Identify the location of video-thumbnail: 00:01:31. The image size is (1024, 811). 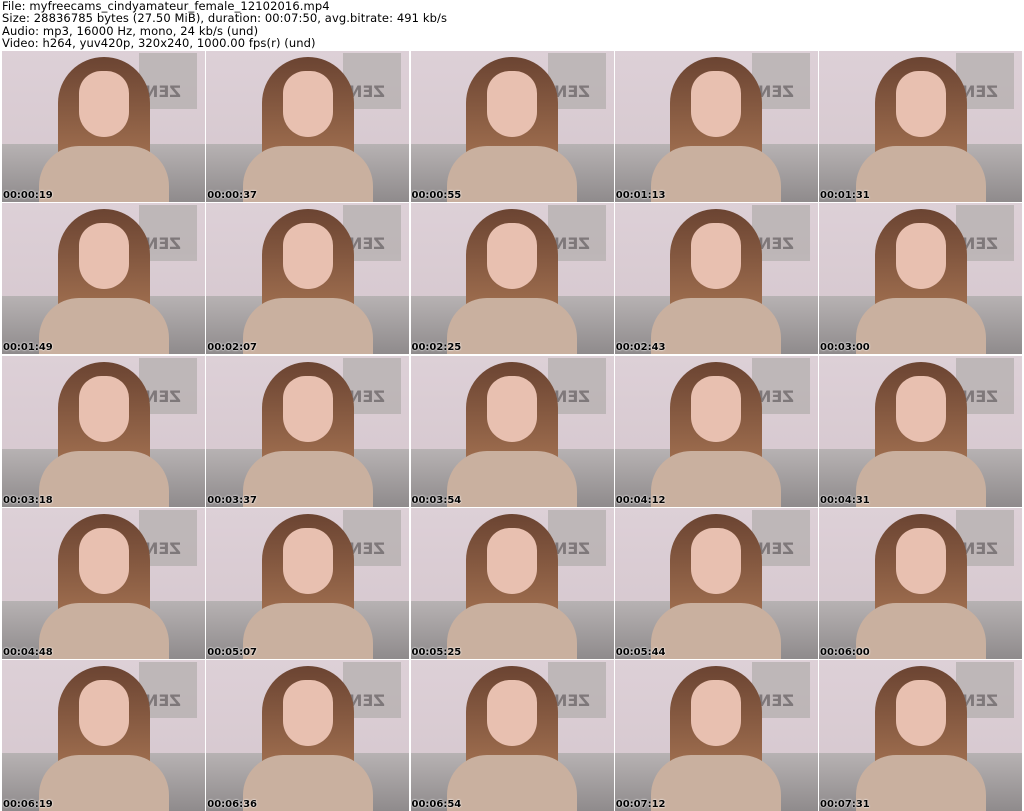
(920, 126).